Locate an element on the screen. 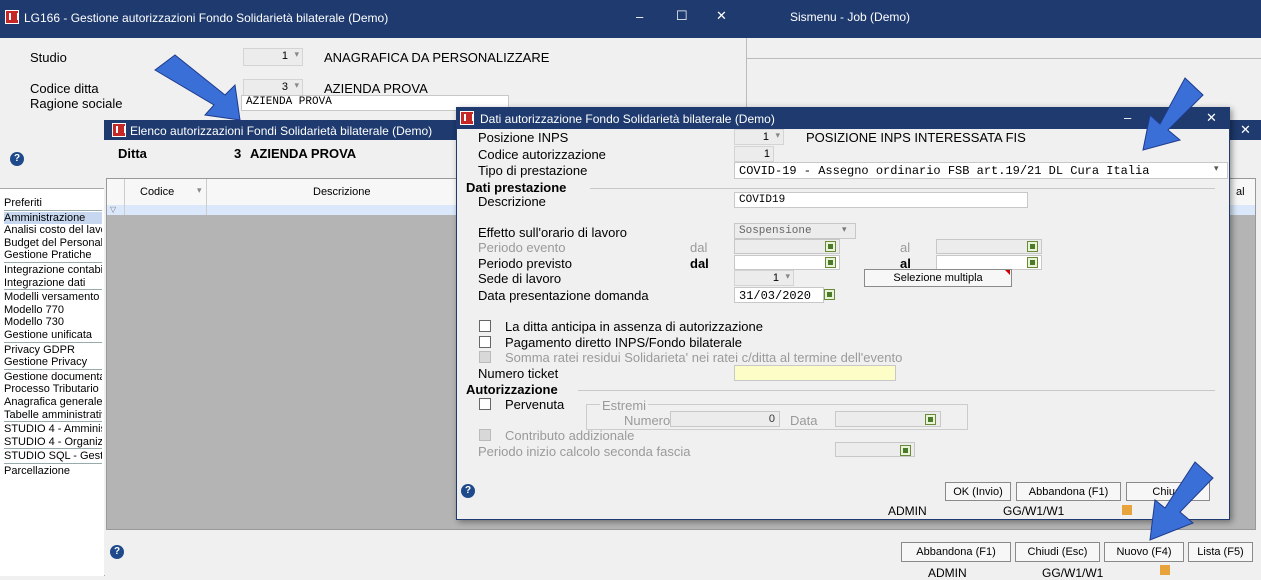 This screenshot has width=1261, height=580. arrow-pointing-nuovo-button is located at coordinates (1181, 501).